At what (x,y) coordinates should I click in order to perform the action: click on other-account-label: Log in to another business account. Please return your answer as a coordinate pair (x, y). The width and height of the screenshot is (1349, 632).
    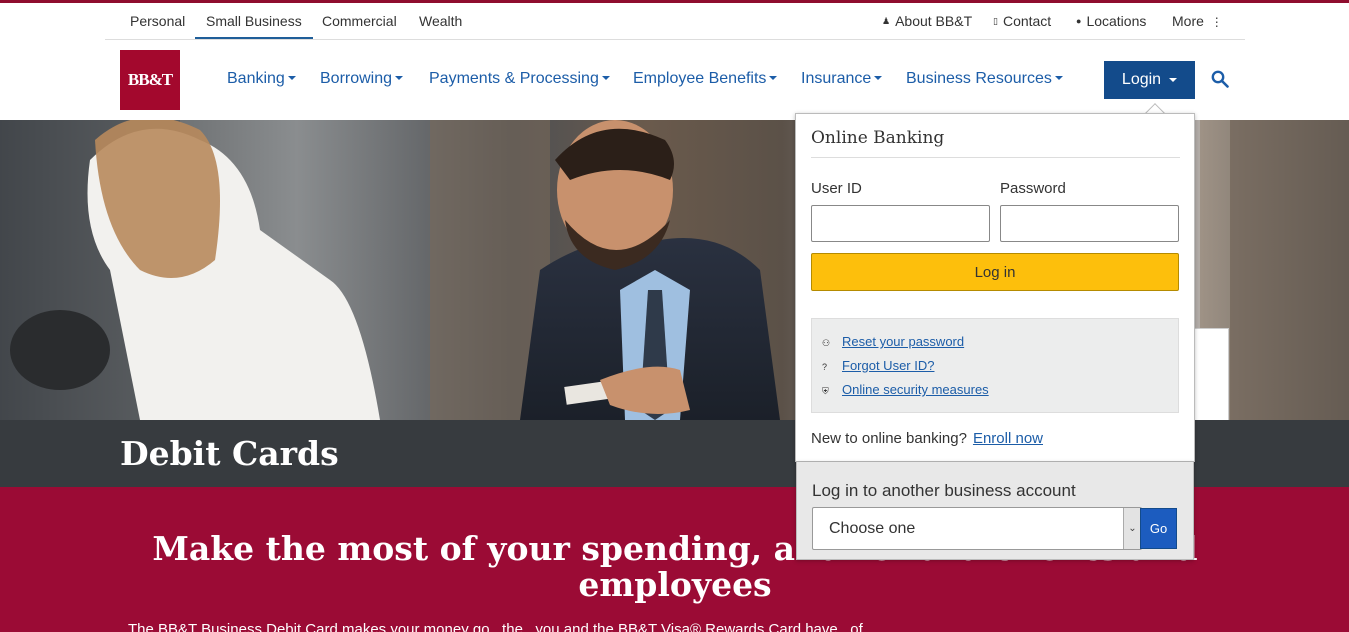
    Looking at the image, I should click on (944, 490).